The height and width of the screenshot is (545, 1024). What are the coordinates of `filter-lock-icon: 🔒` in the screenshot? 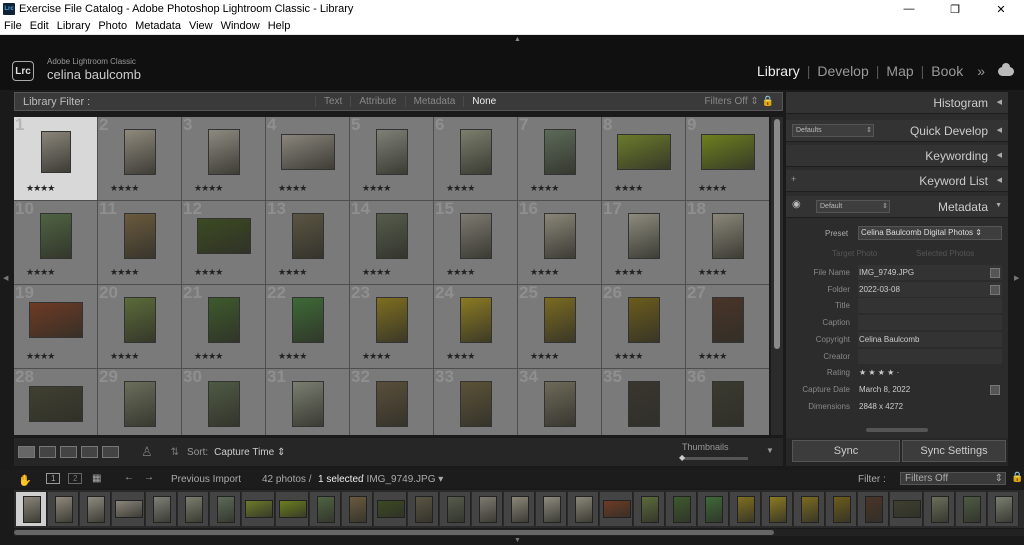 It's located at (1017, 477).